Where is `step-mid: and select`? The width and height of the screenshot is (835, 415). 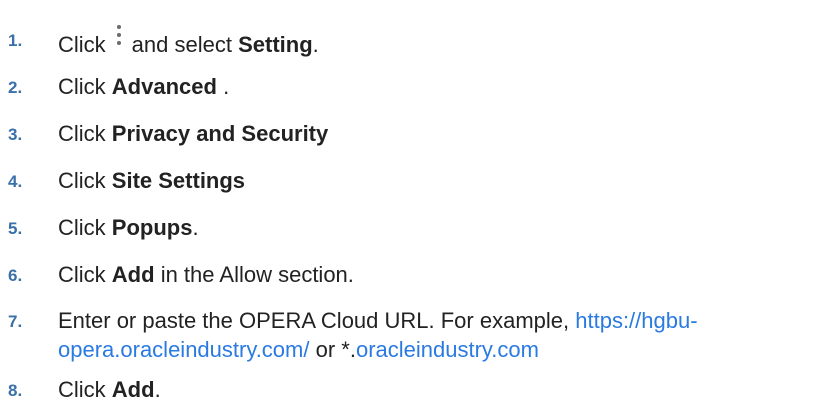
step-mid: and select is located at coordinates (181, 44).